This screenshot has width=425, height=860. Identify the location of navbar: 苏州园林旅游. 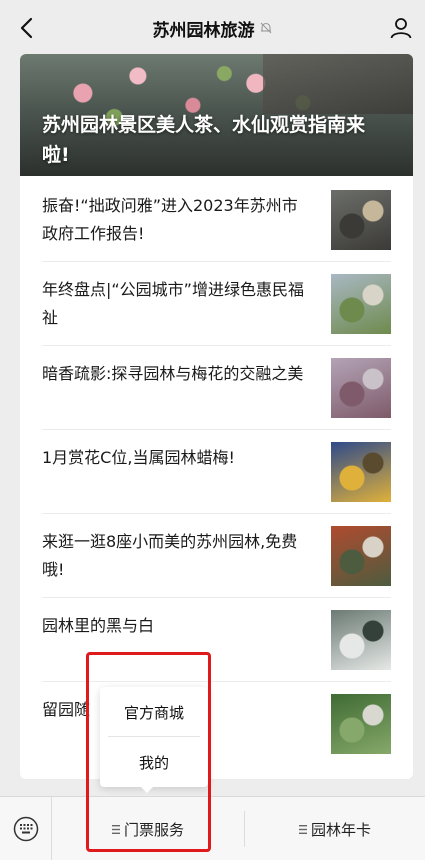
(212, 28).